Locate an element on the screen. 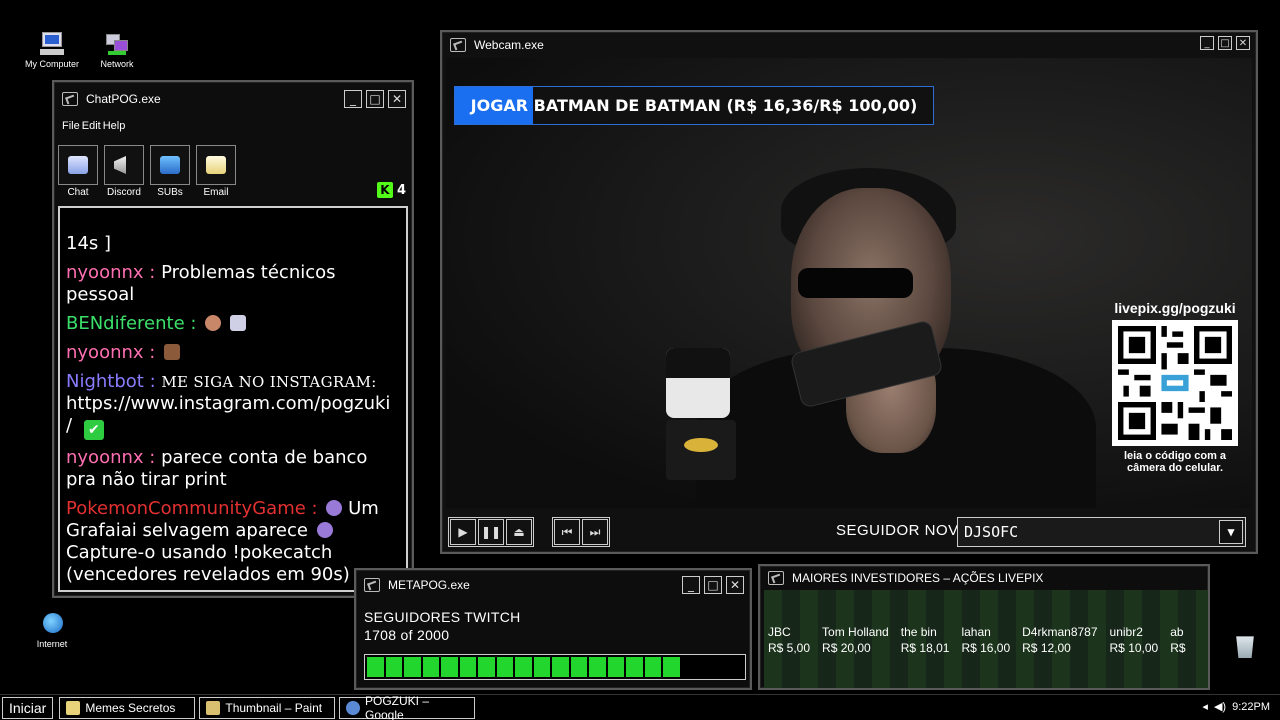  follower-progress-bar is located at coordinates (555, 667).